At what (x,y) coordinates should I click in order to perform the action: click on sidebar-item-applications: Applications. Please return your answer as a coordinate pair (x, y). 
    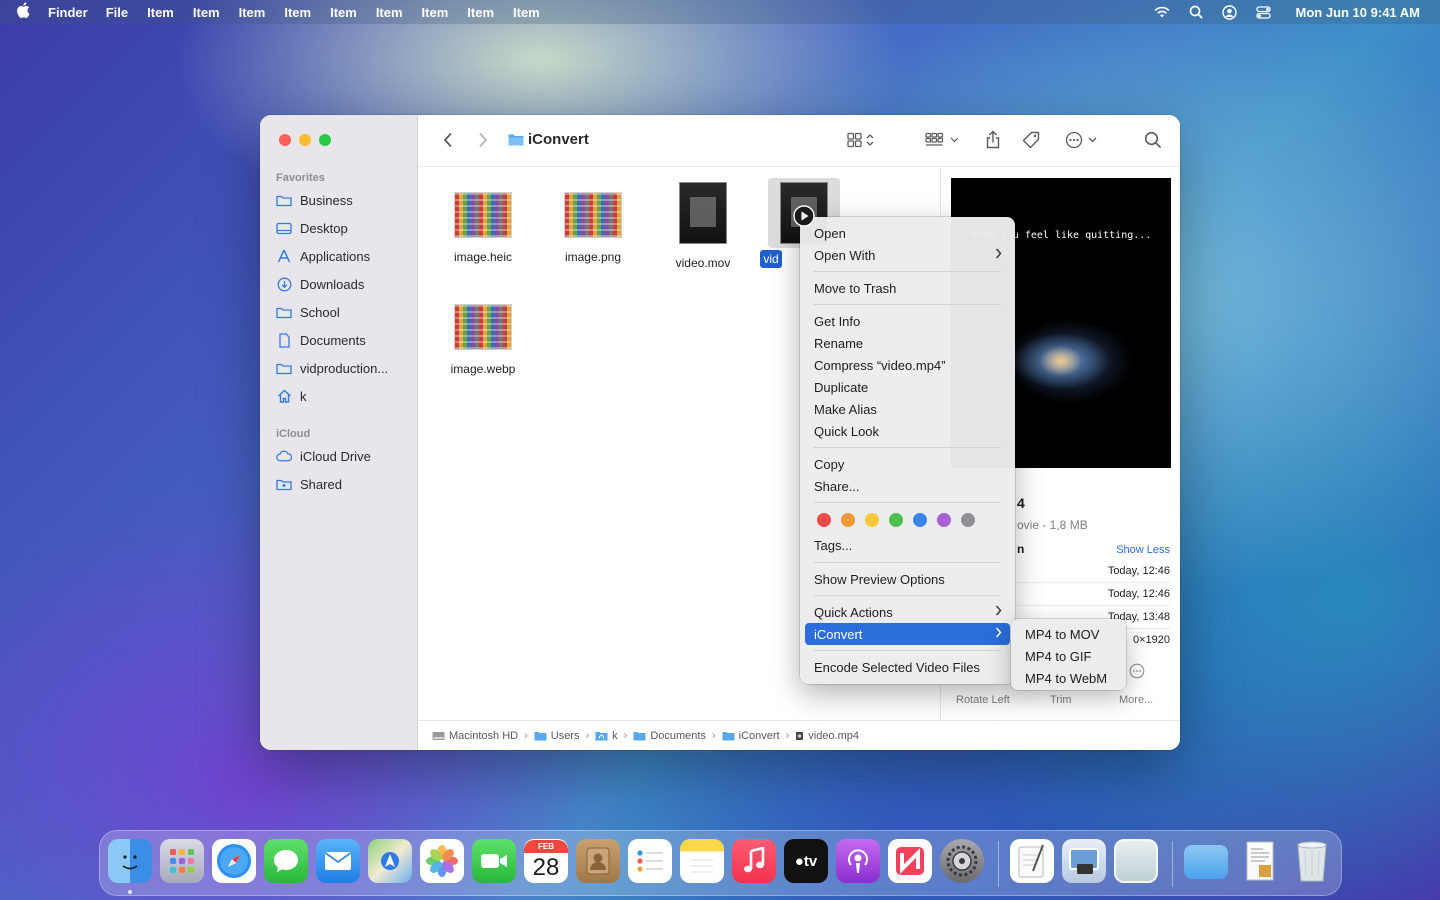
    Looking at the image, I should click on (323, 256).